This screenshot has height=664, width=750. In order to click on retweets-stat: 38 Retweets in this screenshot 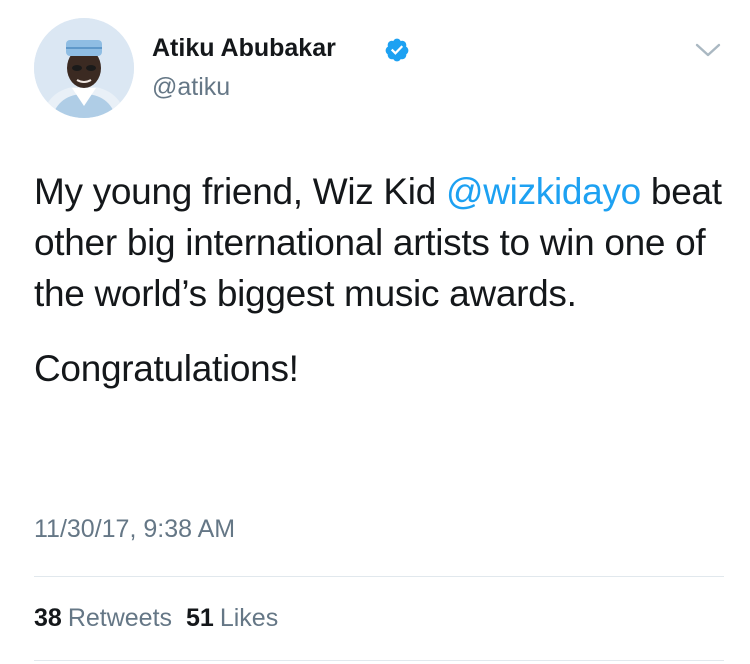, I will do `click(103, 618)`.